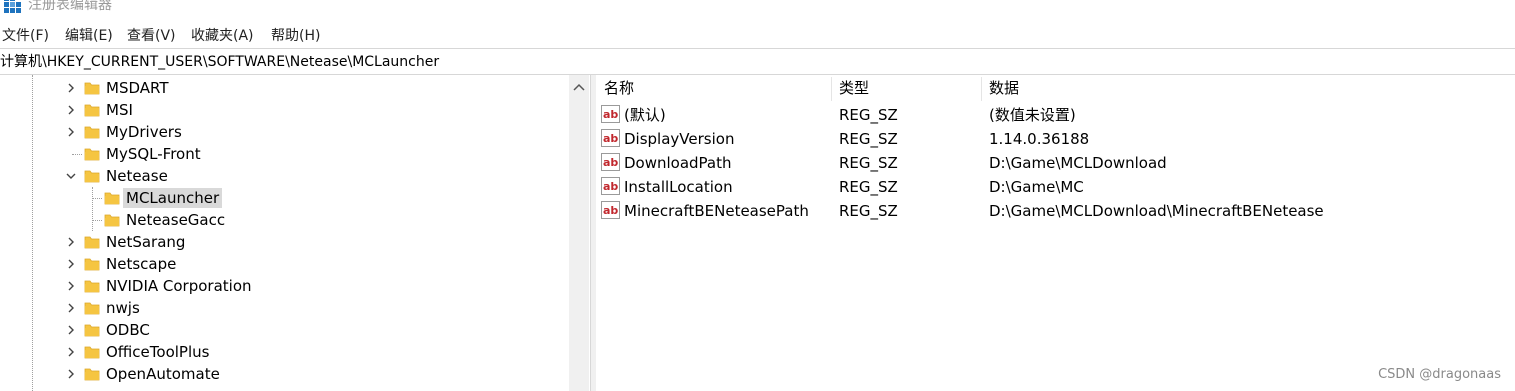 The width and height of the screenshot is (1515, 391). I want to click on tree-item-label: MySQL-Front, so click(153, 154).